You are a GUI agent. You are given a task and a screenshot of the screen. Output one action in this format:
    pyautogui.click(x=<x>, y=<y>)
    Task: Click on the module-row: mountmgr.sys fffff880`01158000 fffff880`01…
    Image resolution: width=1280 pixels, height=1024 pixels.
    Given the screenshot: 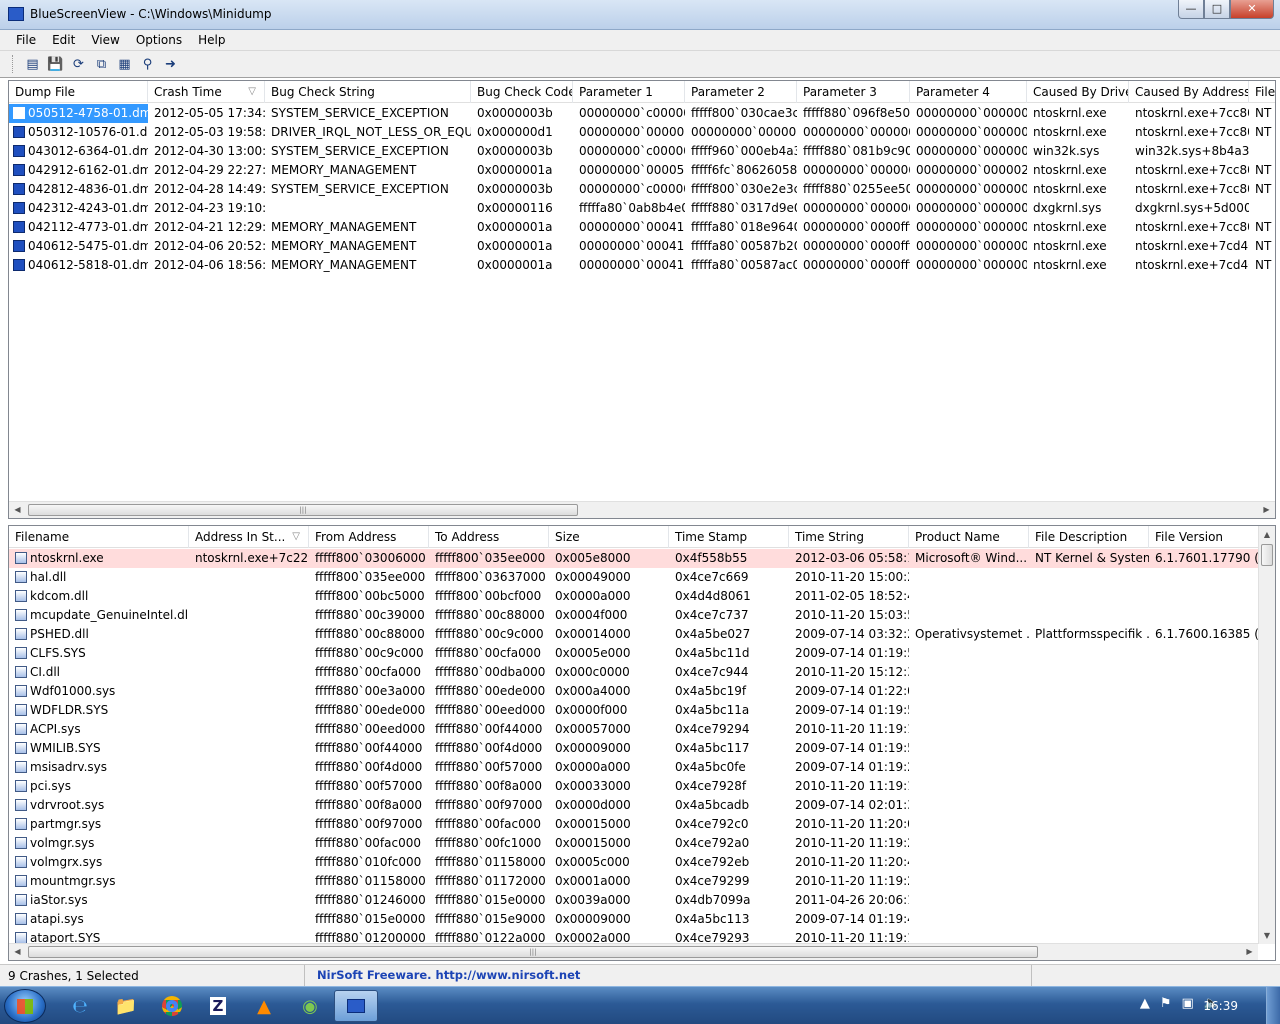 What is the action you would take?
    pyautogui.click(x=642, y=881)
    